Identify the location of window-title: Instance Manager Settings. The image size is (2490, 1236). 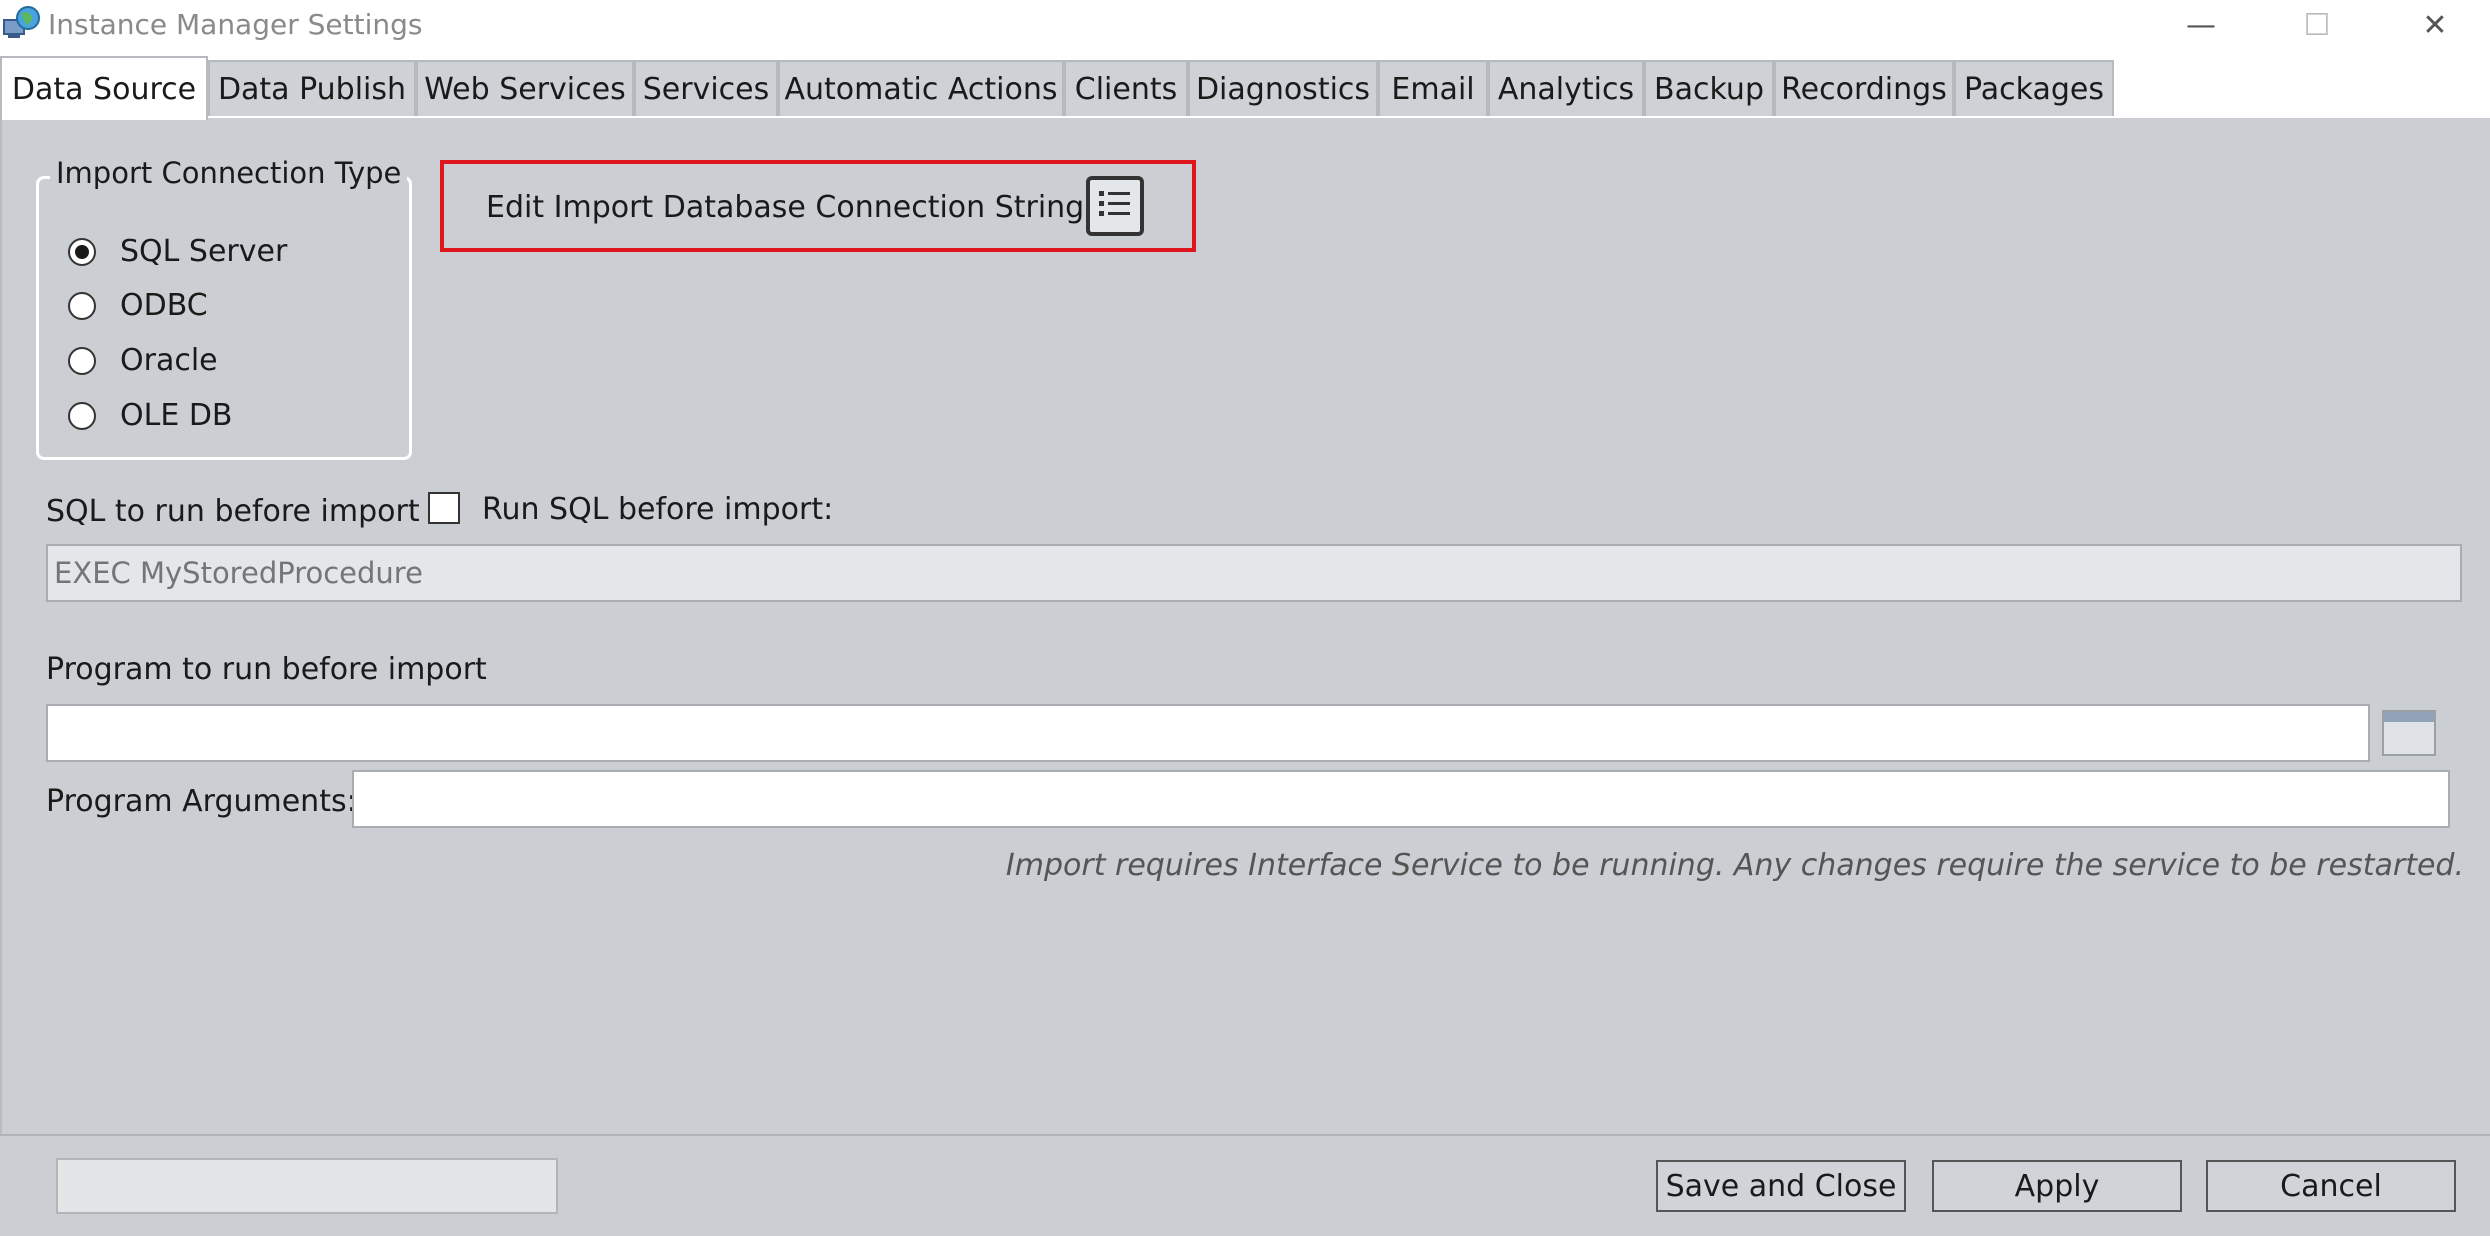
(235, 24).